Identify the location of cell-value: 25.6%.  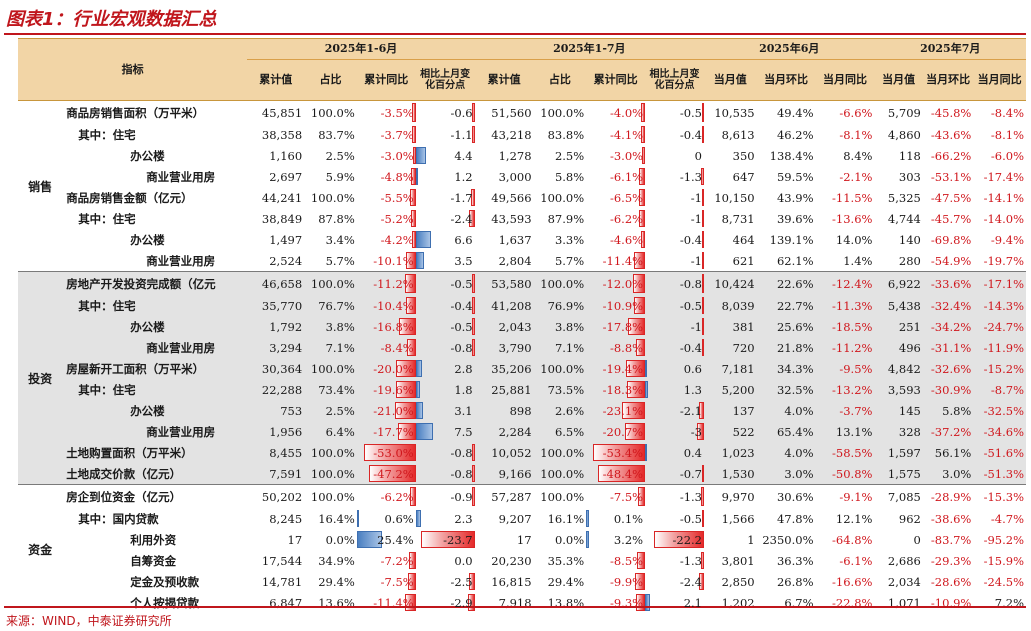
(786, 326).